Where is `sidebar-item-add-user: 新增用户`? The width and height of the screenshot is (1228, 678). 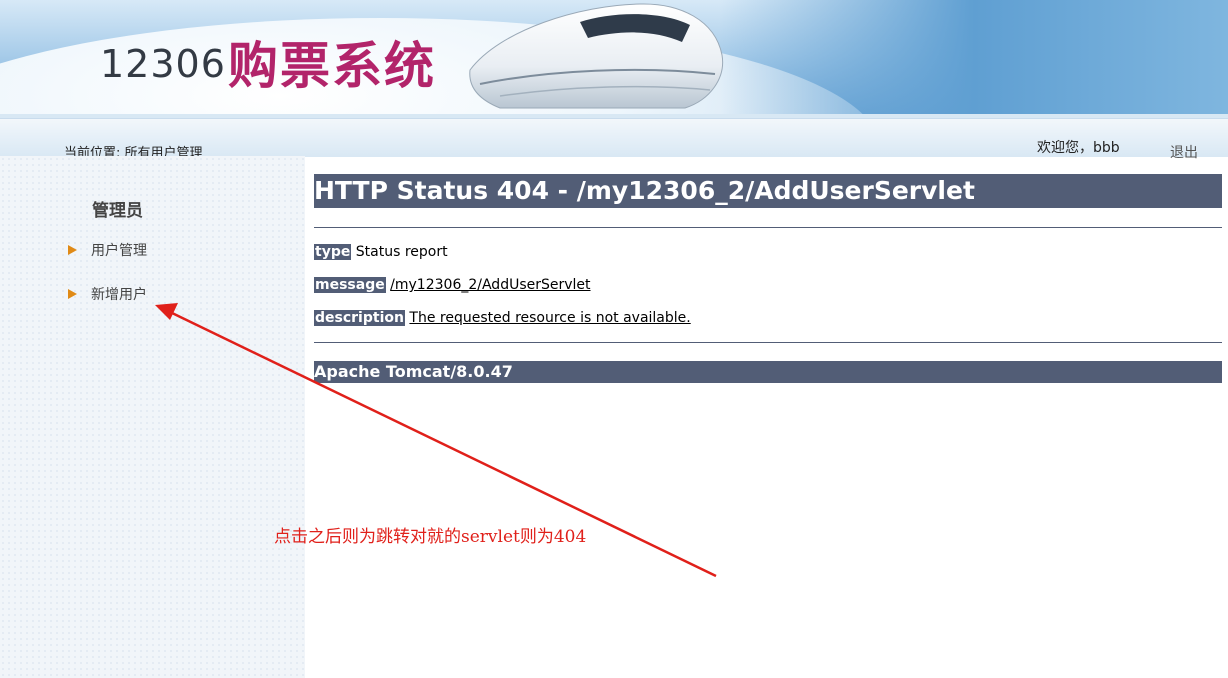 sidebar-item-add-user: 新增用户 is located at coordinates (107, 294).